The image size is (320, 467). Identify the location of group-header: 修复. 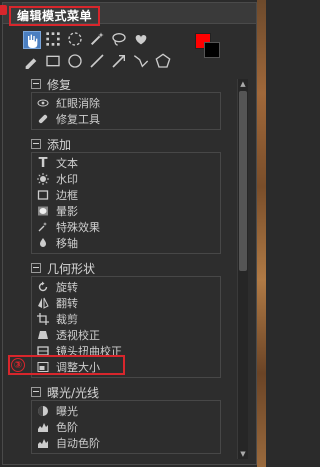
(131, 84).